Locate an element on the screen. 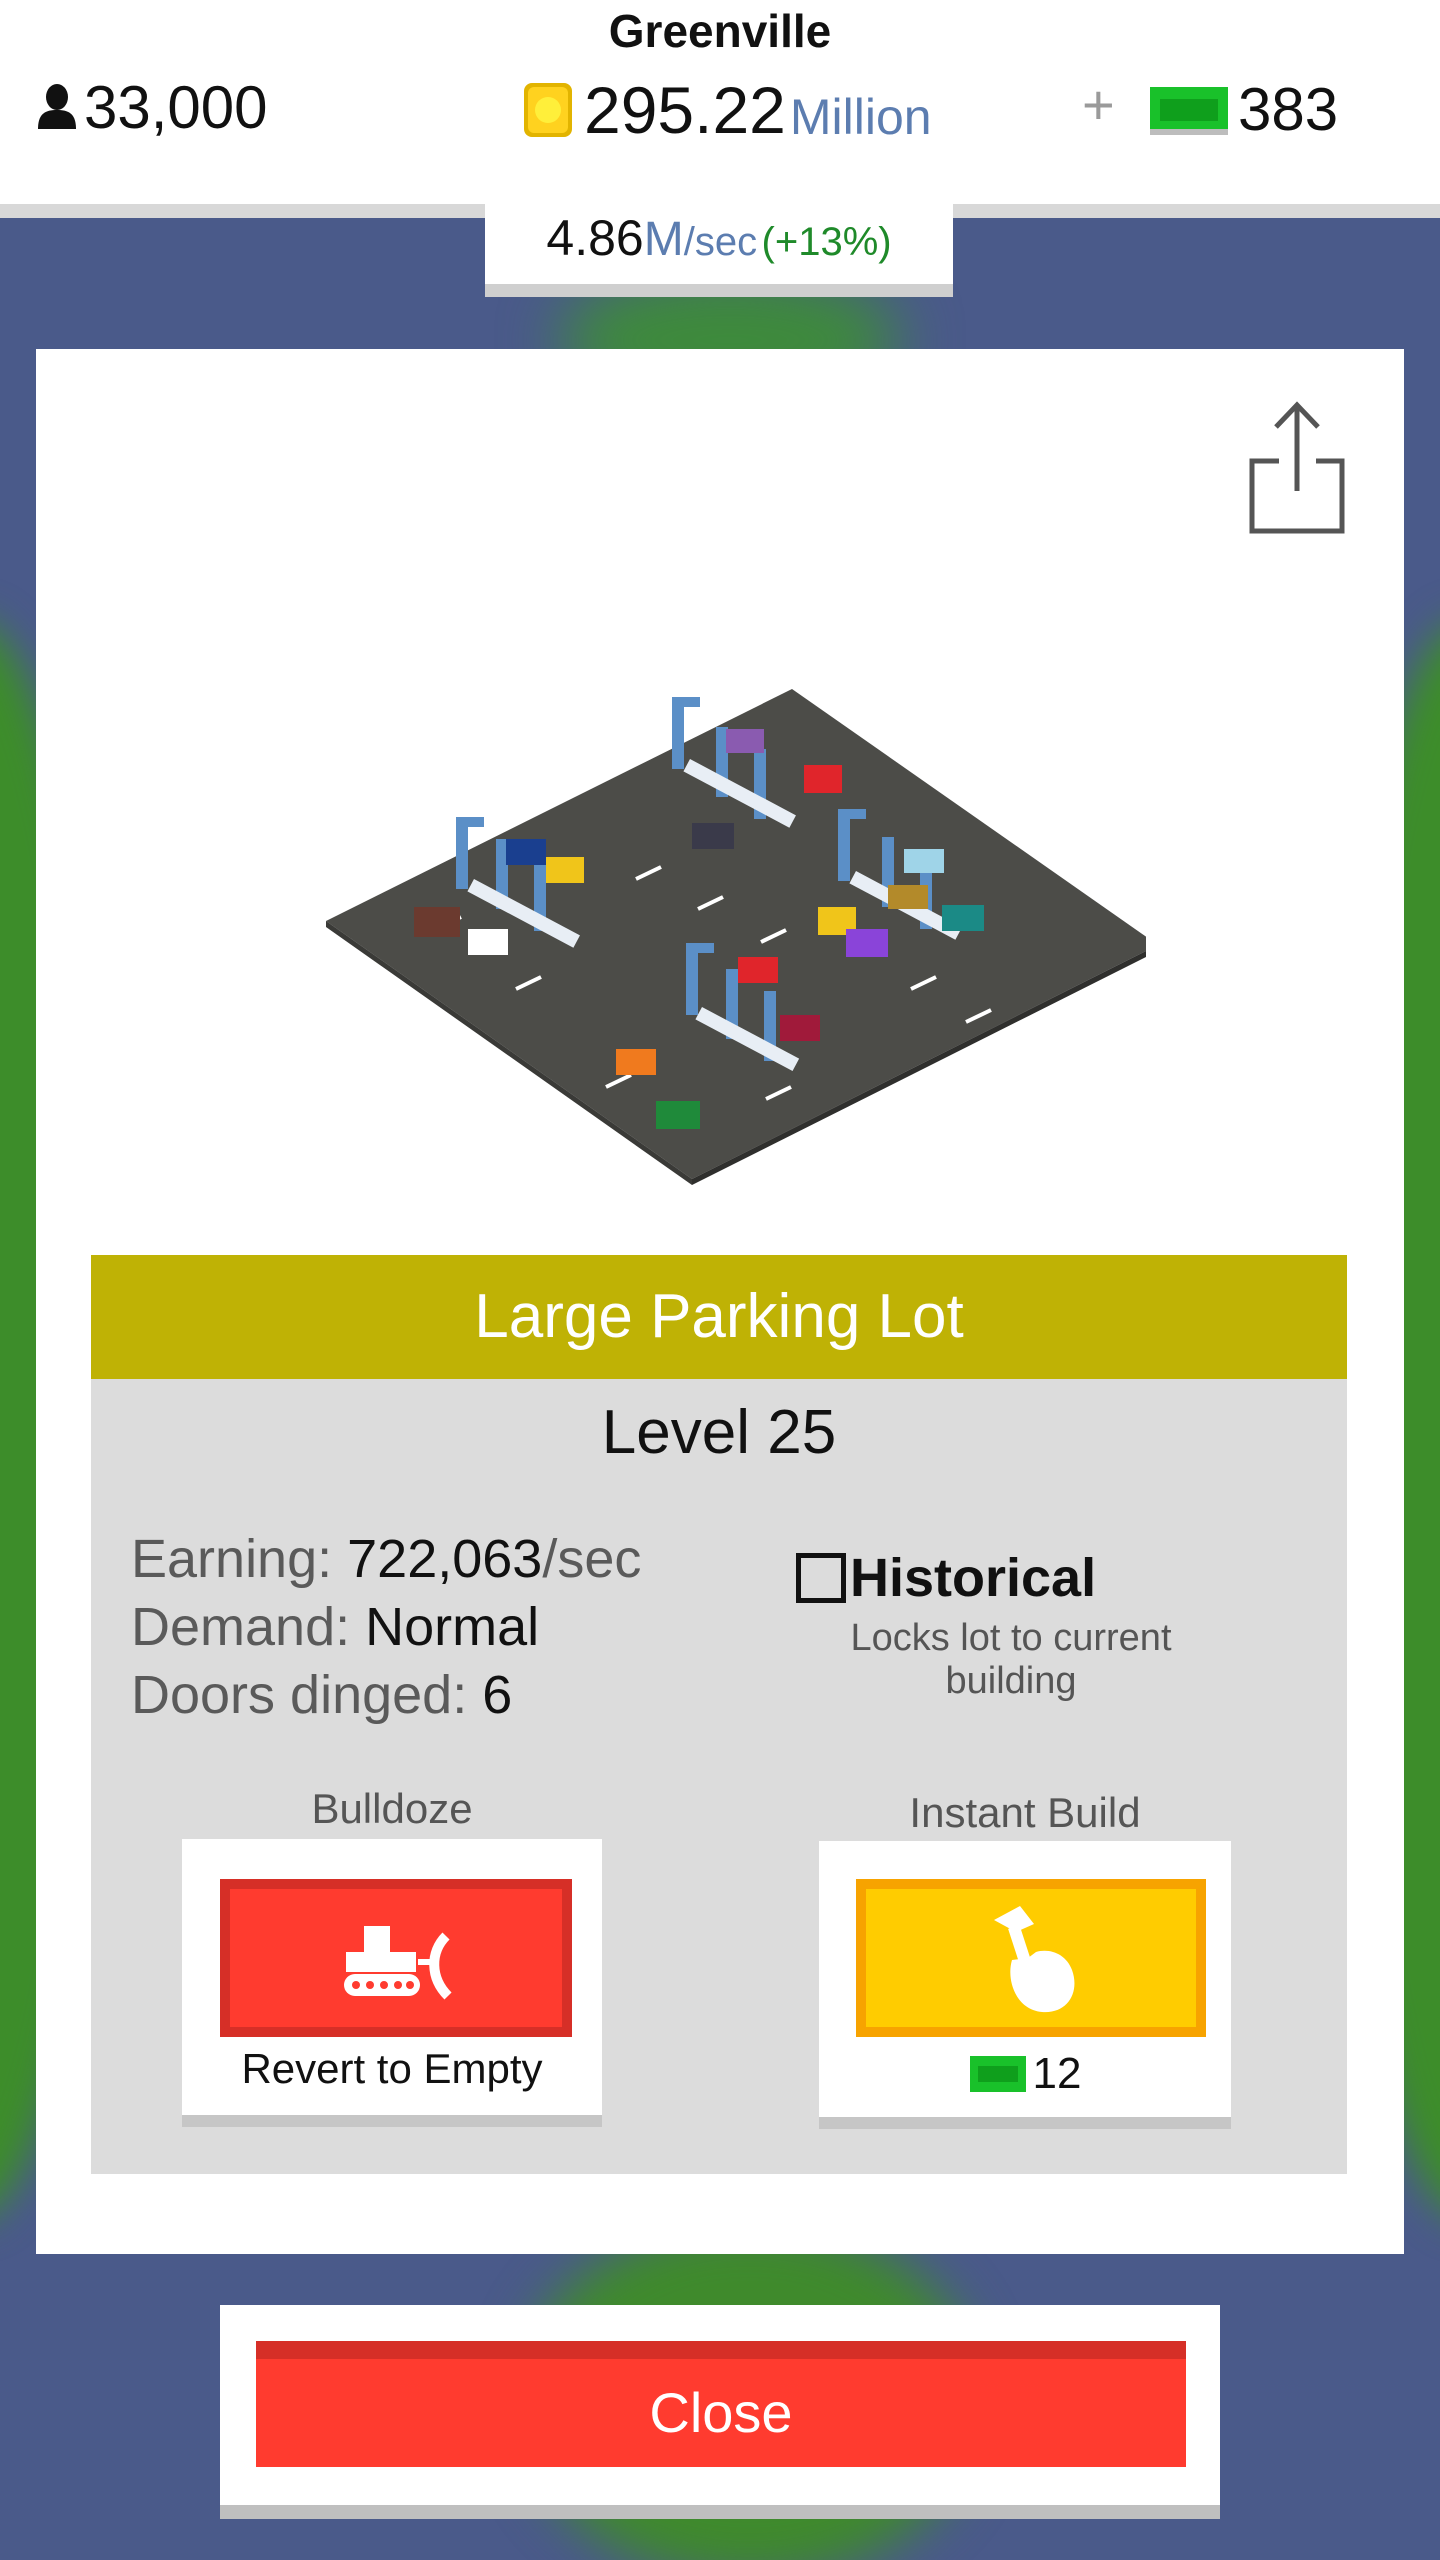  cash-value: 383 is located at coordinates (1288, 109).